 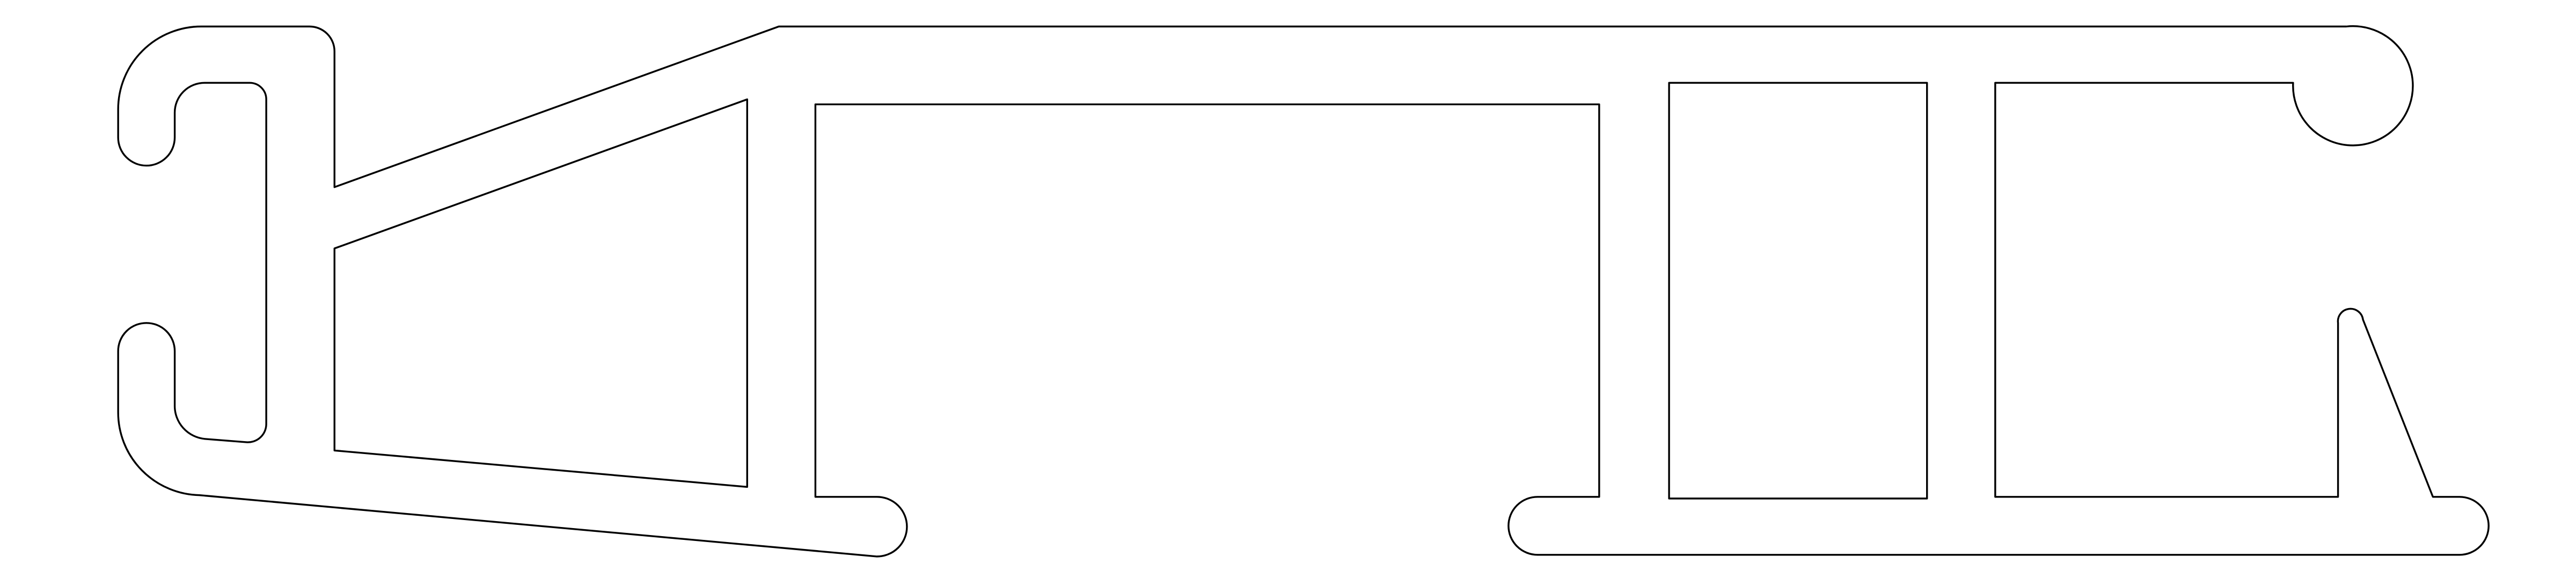 I want to click on trapezoid-hollow, so click(x=540, y=293).